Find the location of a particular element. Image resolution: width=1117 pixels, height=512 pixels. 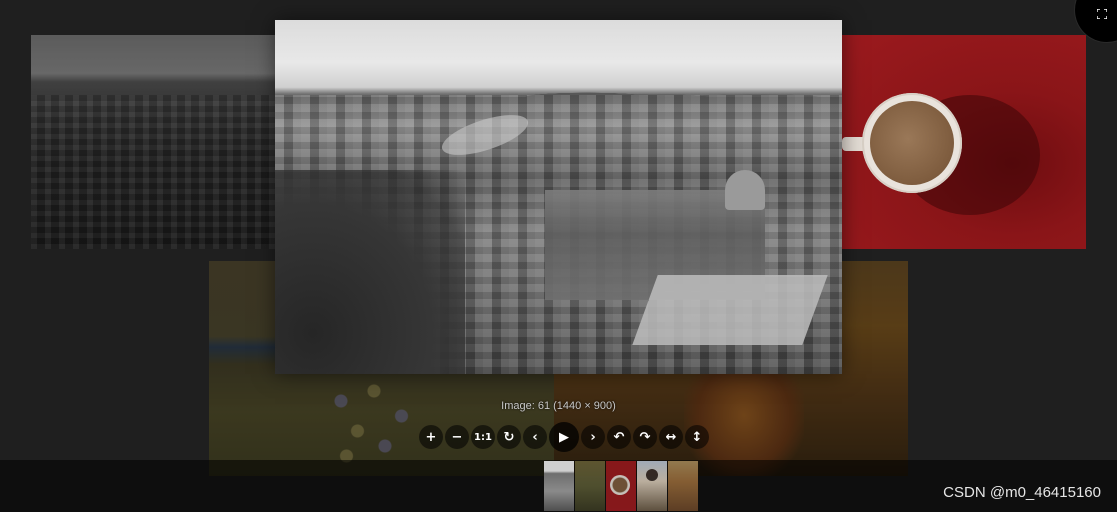

flip-horizontal-icon: ↔ is located at coordinates (671, 437).